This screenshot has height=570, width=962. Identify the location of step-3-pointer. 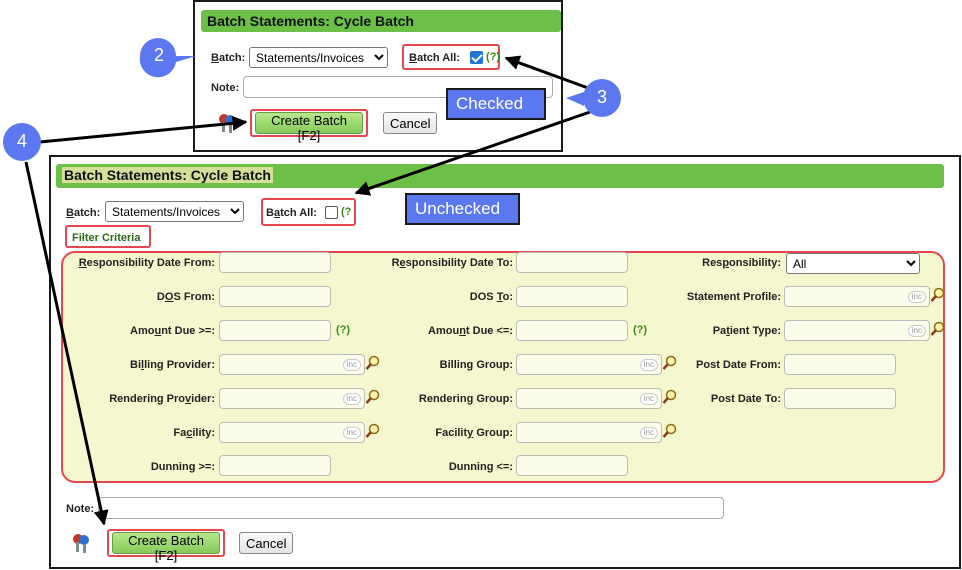
(575, 99).